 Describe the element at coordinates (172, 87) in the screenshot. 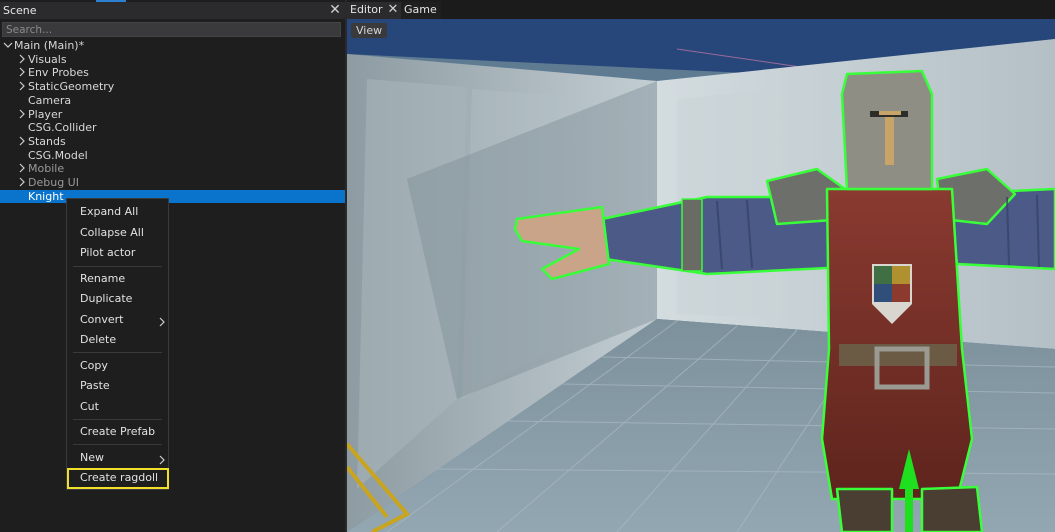

I see `tree-item: StaticGeometry` at that location.